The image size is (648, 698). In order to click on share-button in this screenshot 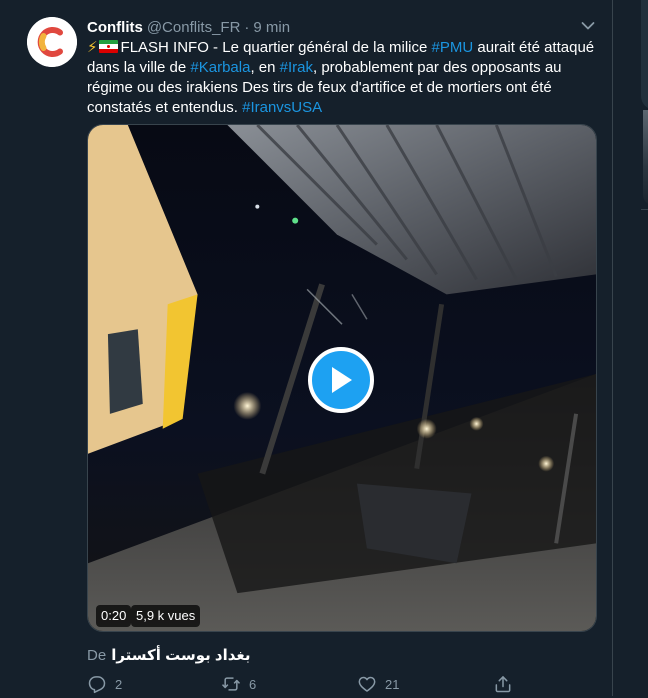, I will do `click(503, 684)`.